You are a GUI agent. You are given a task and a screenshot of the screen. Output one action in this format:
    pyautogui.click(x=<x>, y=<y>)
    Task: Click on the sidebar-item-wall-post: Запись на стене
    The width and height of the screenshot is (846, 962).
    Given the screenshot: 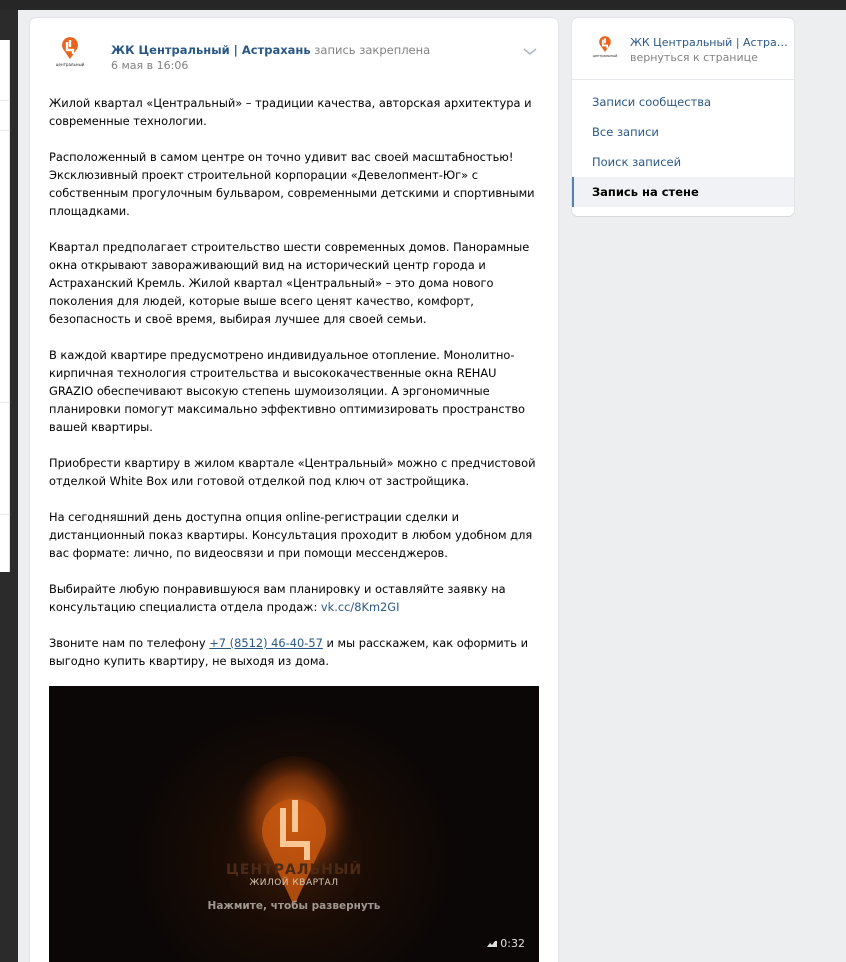 What is the action you would take?
    pyautogui.click(x=683, y=192)
    